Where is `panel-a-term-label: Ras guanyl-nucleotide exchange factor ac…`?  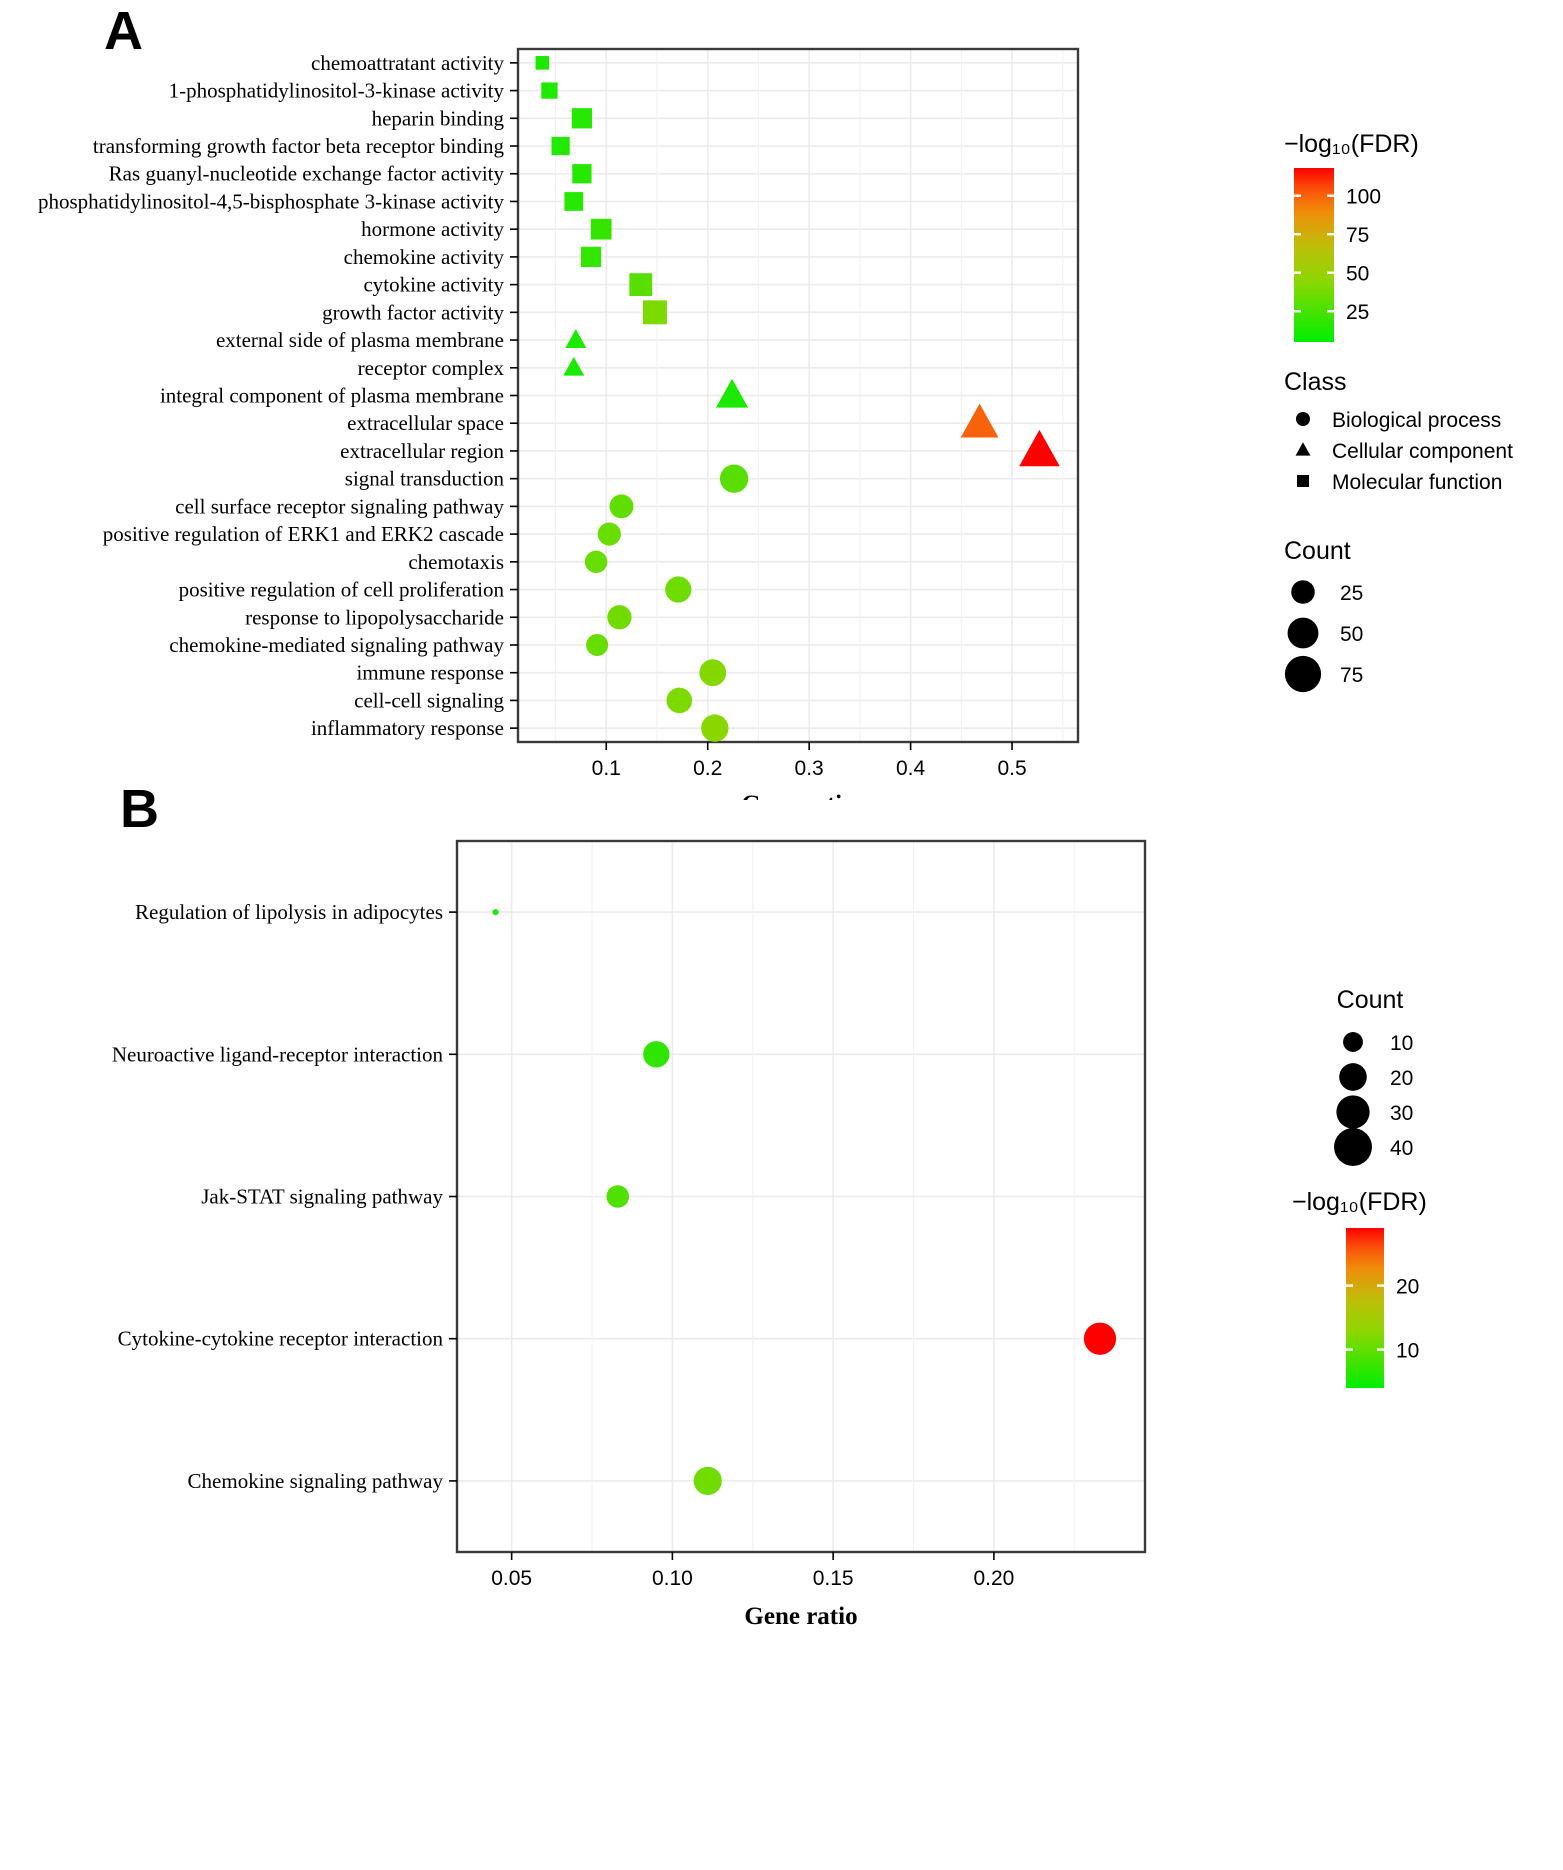
panel-a-term-label: Ras guanyl-nucleotide exchange factor ac… is located at coordinates (307, 174).